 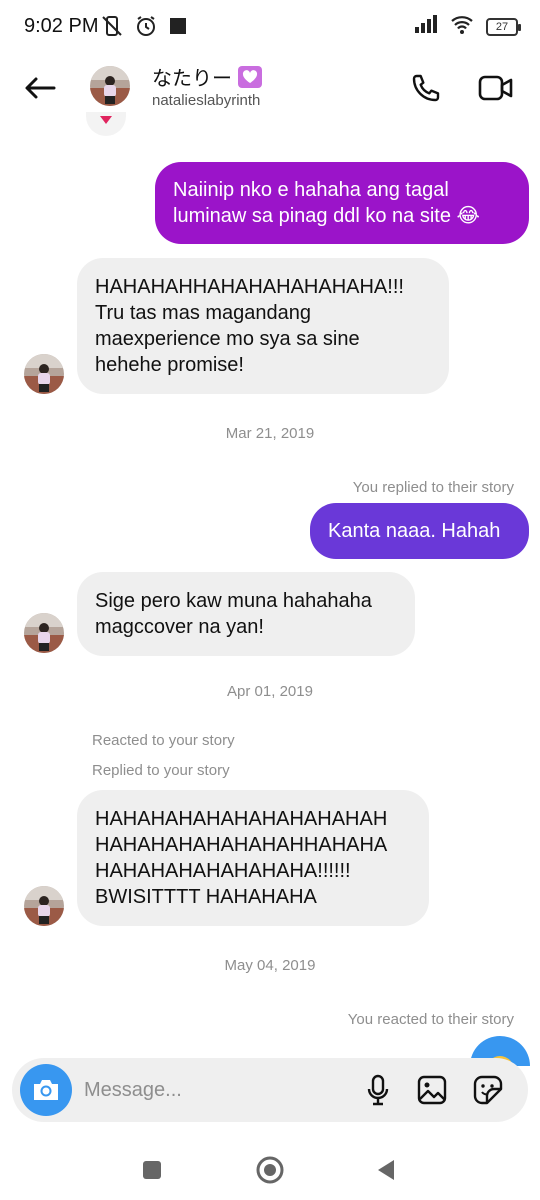 I want to click on partial-reaction-heart, so click(x=106, y=124).